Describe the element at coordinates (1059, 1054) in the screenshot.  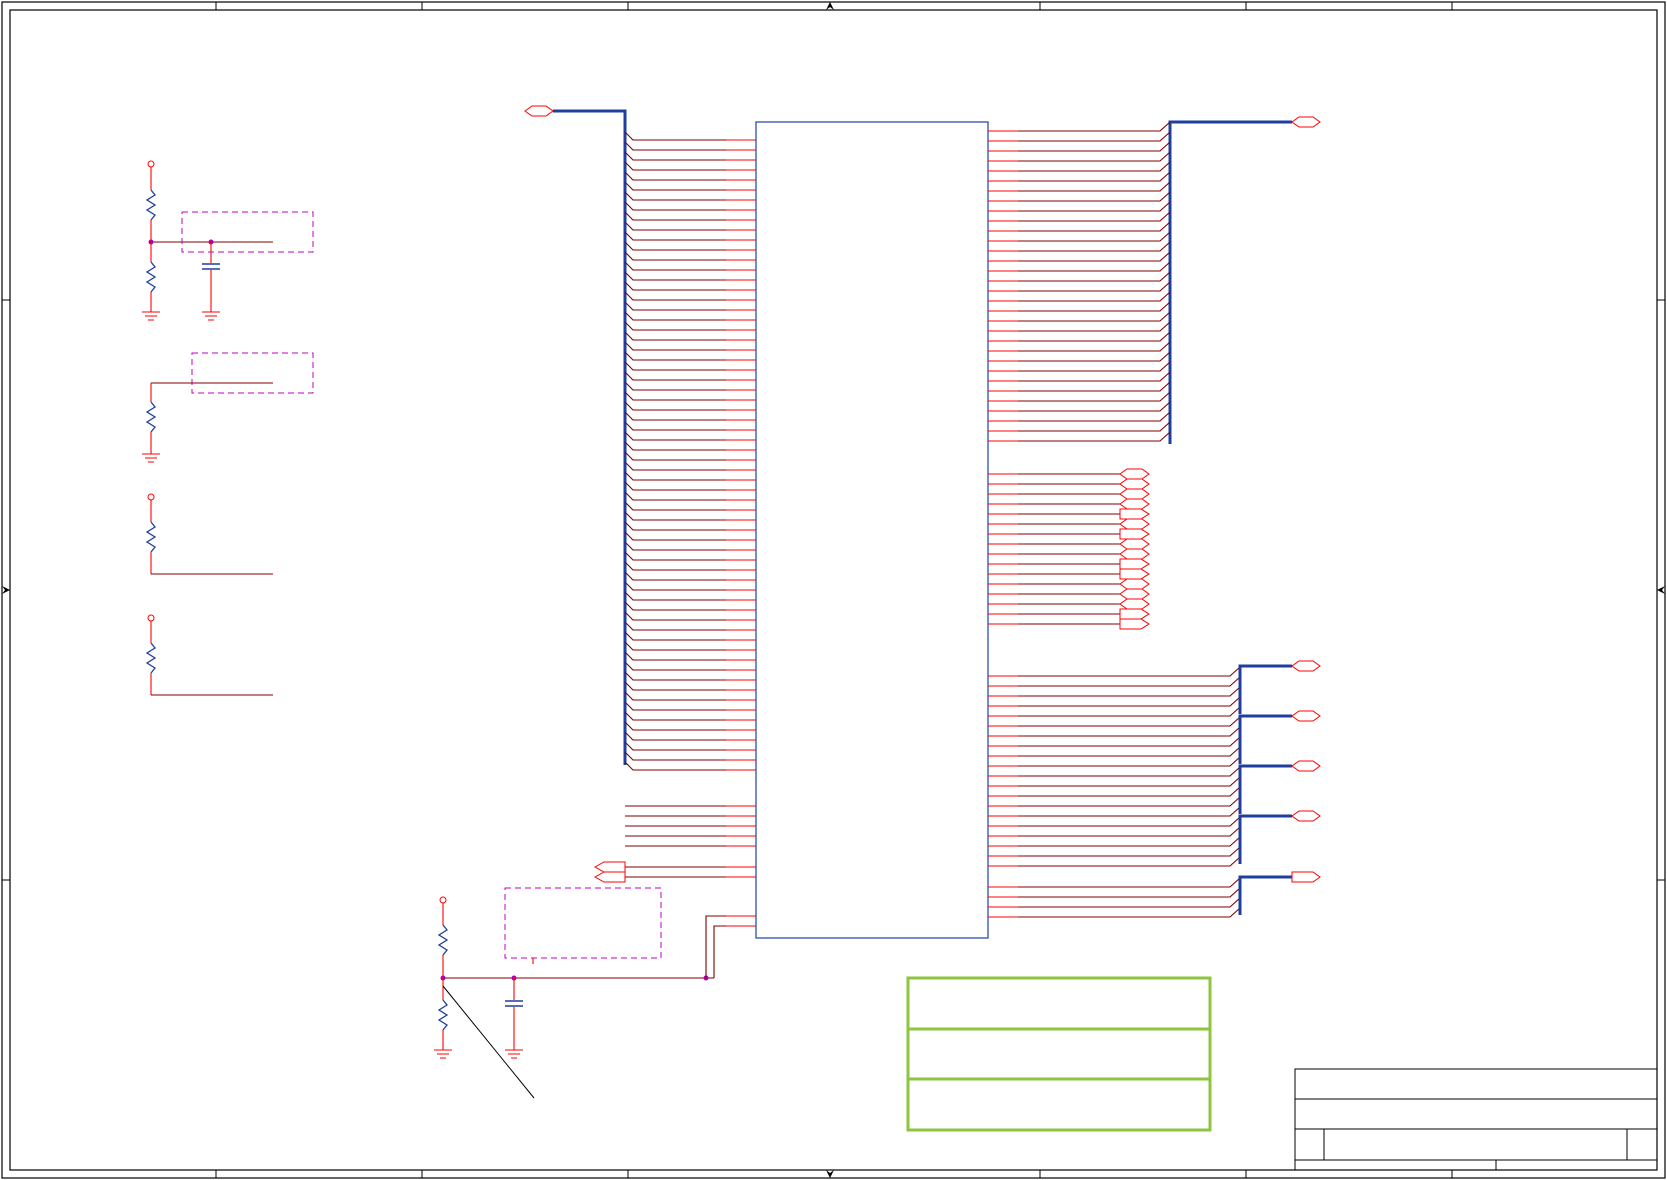
I see `info-box` at that location.